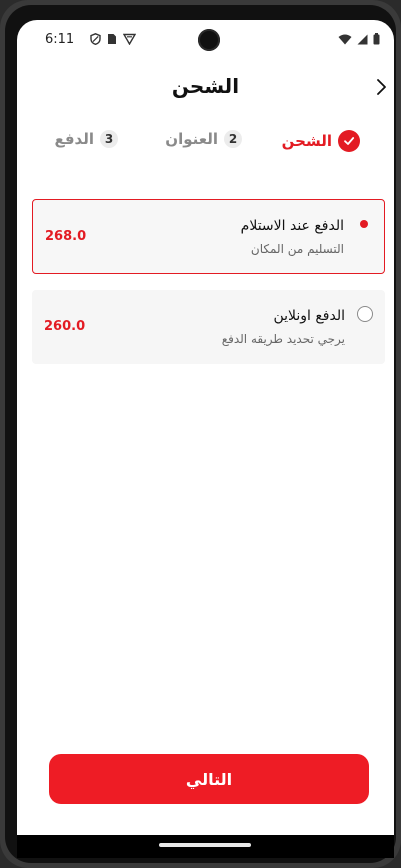 This screenshot has height=868, width=401. I want to click on battery-icon, so click(376, 39).